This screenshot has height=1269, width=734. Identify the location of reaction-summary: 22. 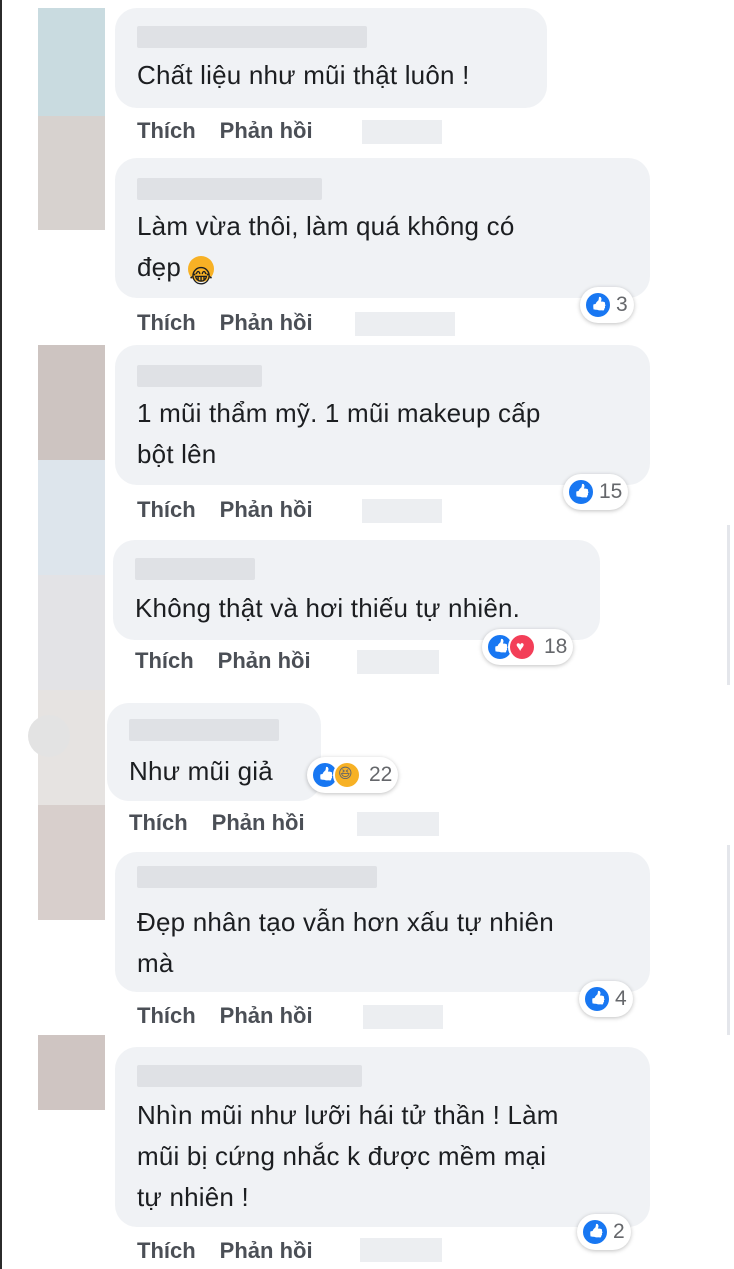
(353, 775).